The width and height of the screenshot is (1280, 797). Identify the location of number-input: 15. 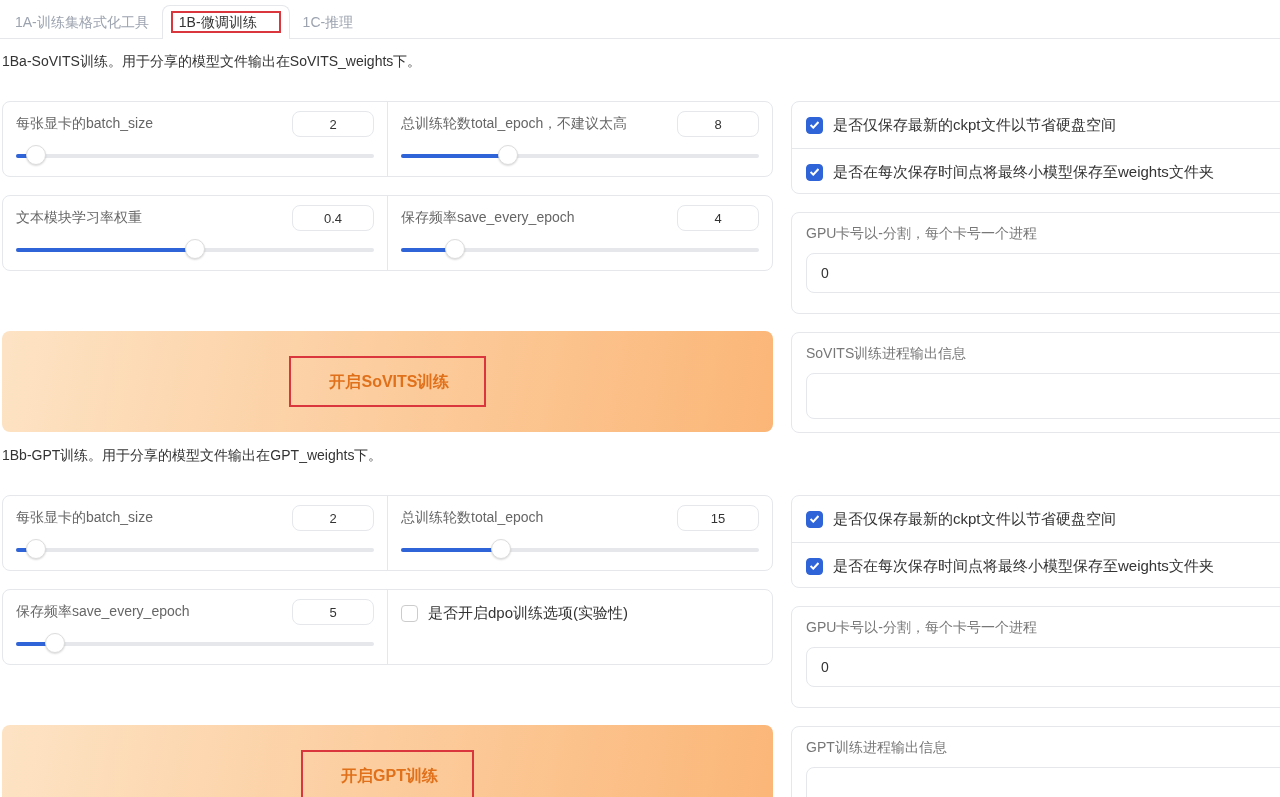
(718, 518).